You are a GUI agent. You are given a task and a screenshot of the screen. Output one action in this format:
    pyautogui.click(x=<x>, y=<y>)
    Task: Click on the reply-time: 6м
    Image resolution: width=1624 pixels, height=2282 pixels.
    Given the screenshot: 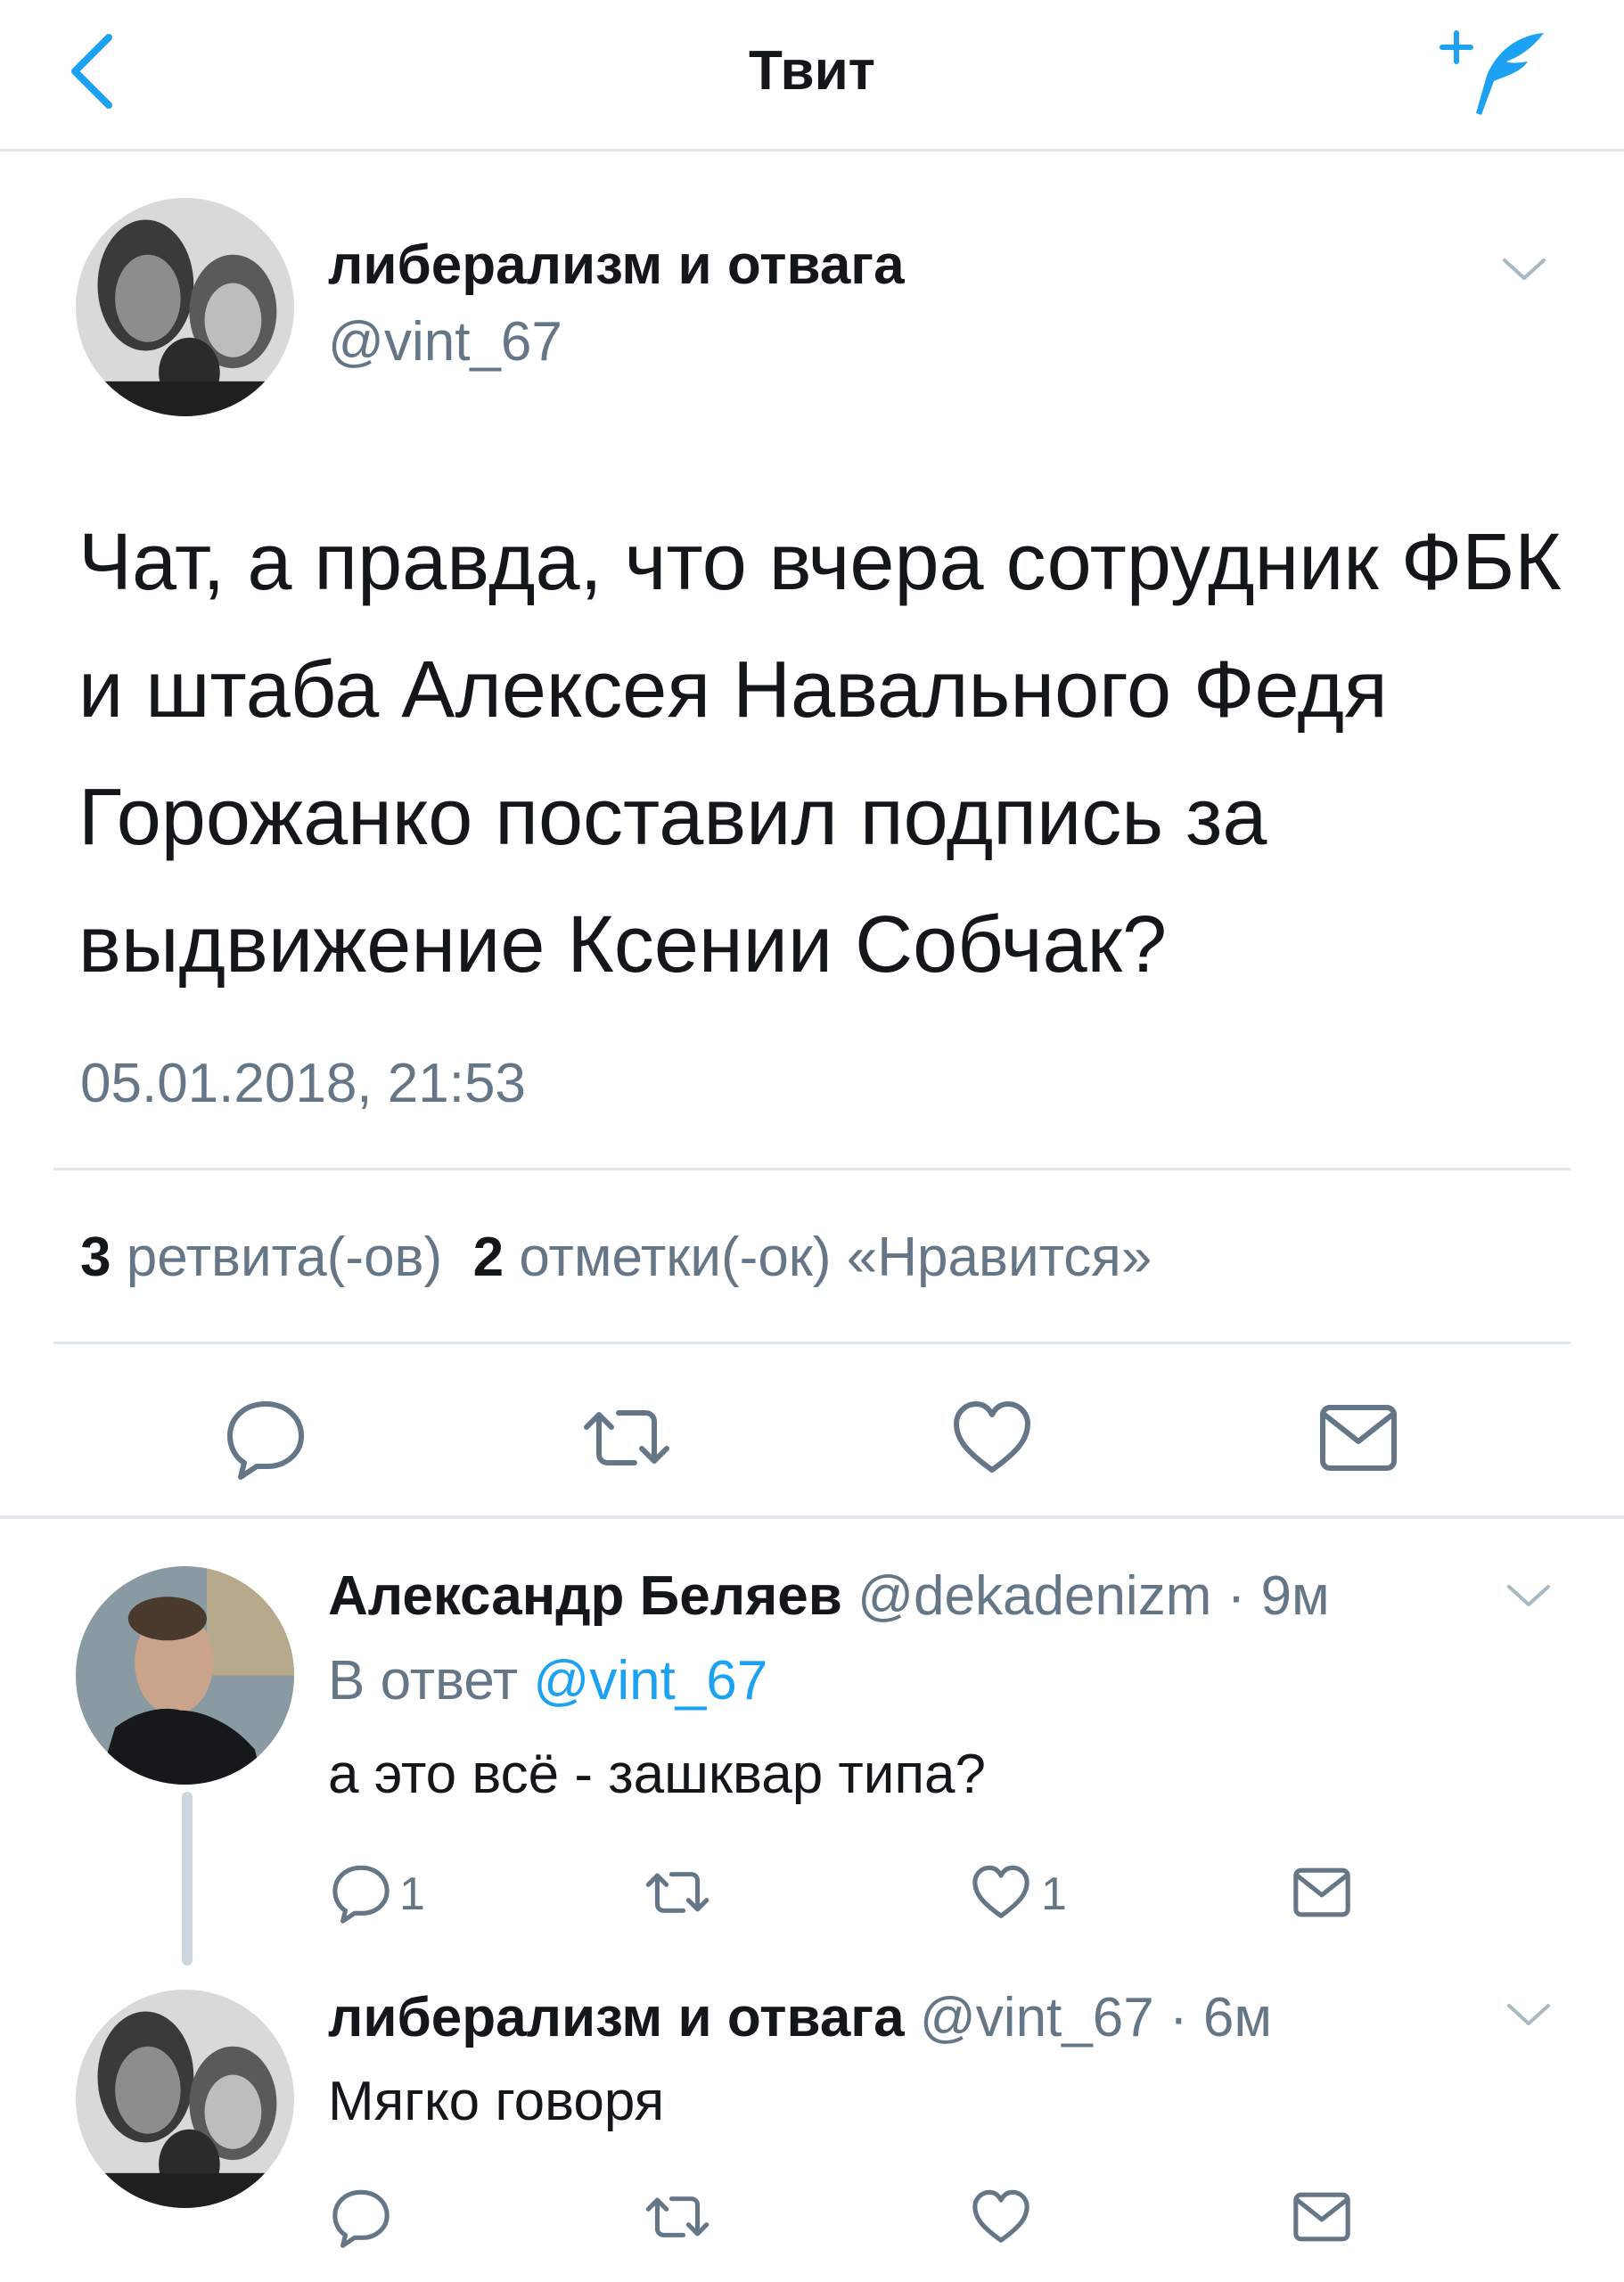 What is the action you would take?
    pyautogui.click(x=1237, y=2017)
    